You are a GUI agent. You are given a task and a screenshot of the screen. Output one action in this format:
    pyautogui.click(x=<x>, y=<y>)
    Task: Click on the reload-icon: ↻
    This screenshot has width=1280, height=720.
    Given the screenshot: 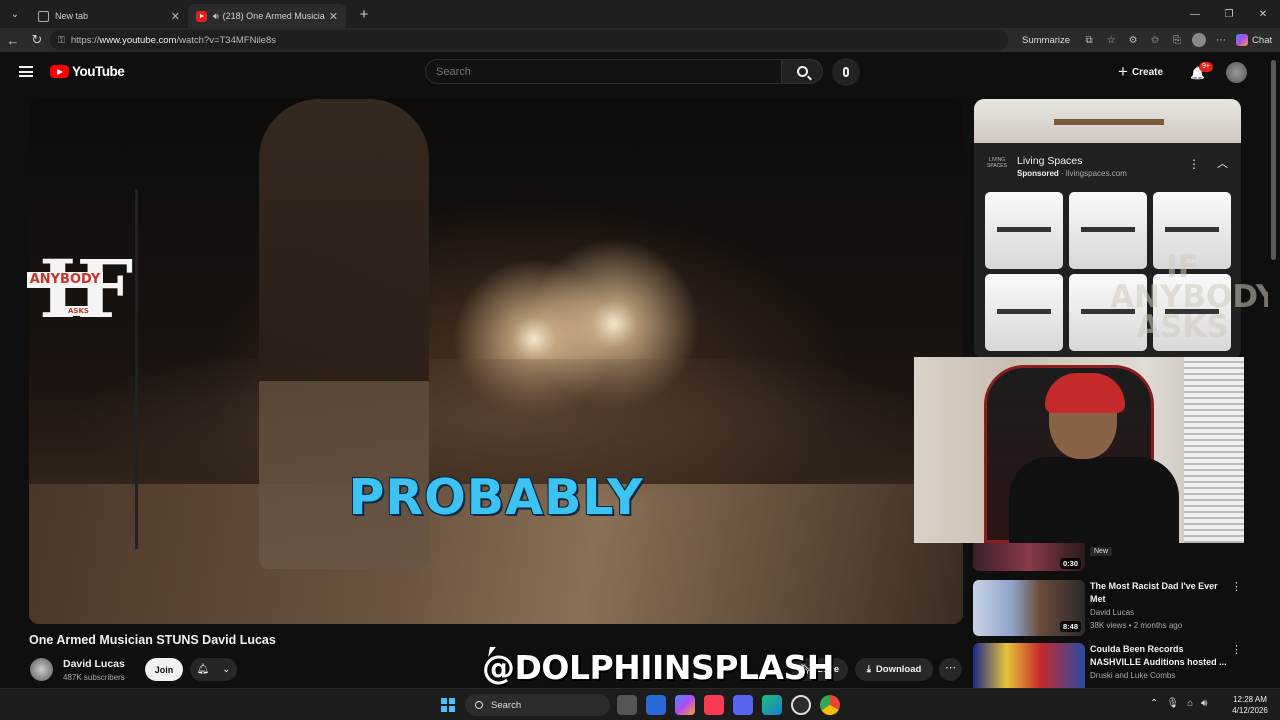 What is the action you would take?
    pyautogui.click(x=37, y=40)
    